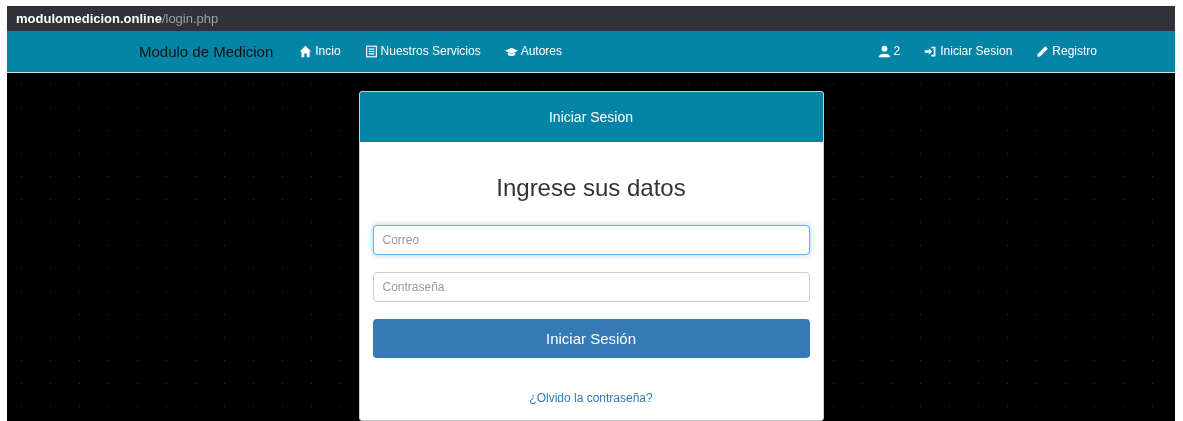  What do you see at coordinates (884, 51) in the screenshot?
I see `user-icon` at bounding box center [884, 51].